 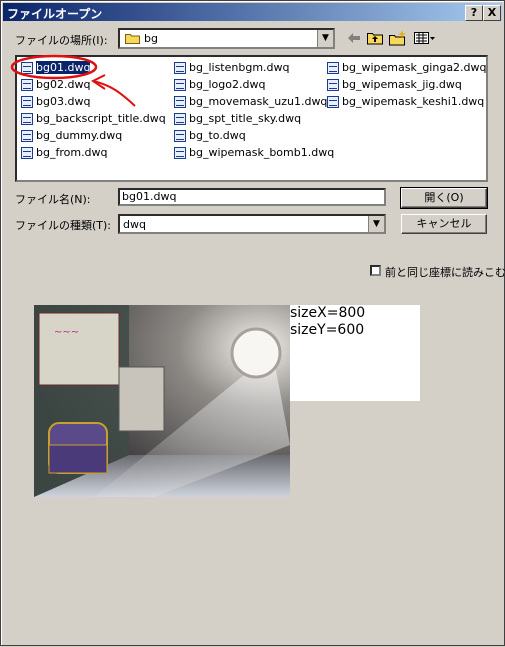 What do you see at coordinates (61, 40) in the screenshot?
I see `location-label: ファイルの場所(I):` at bounding box center [61, 40].